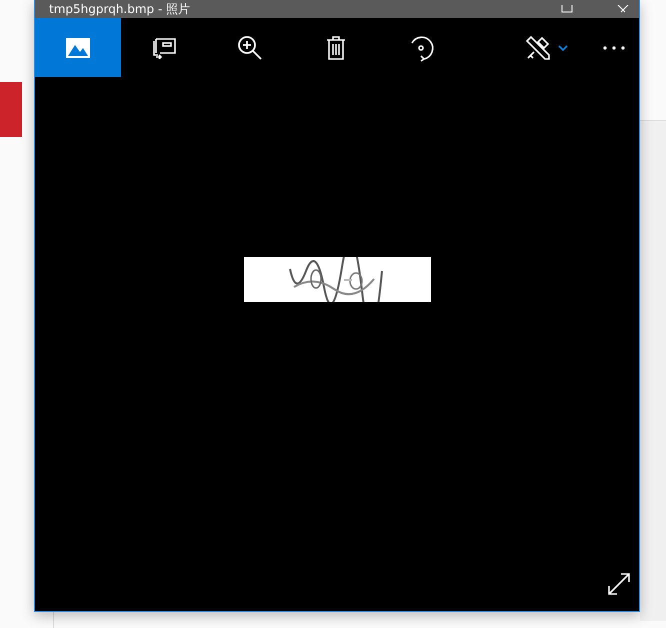 Image resolution: width=666 pixels, height=628 pixels. Describe the element at coordinates (538, 48) in the screenshot. I see `pencil-icon` at that location.